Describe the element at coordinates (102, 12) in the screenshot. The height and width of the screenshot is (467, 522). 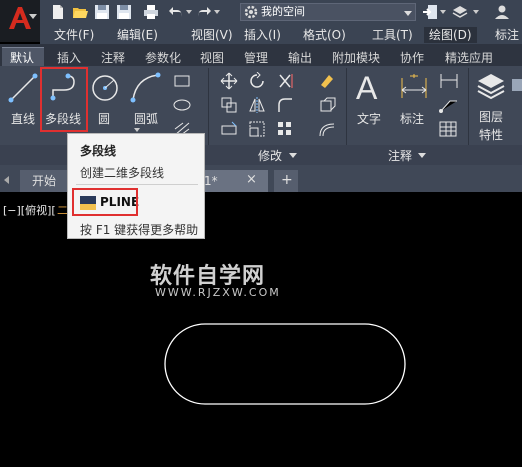
I see `save-icon` at that location.